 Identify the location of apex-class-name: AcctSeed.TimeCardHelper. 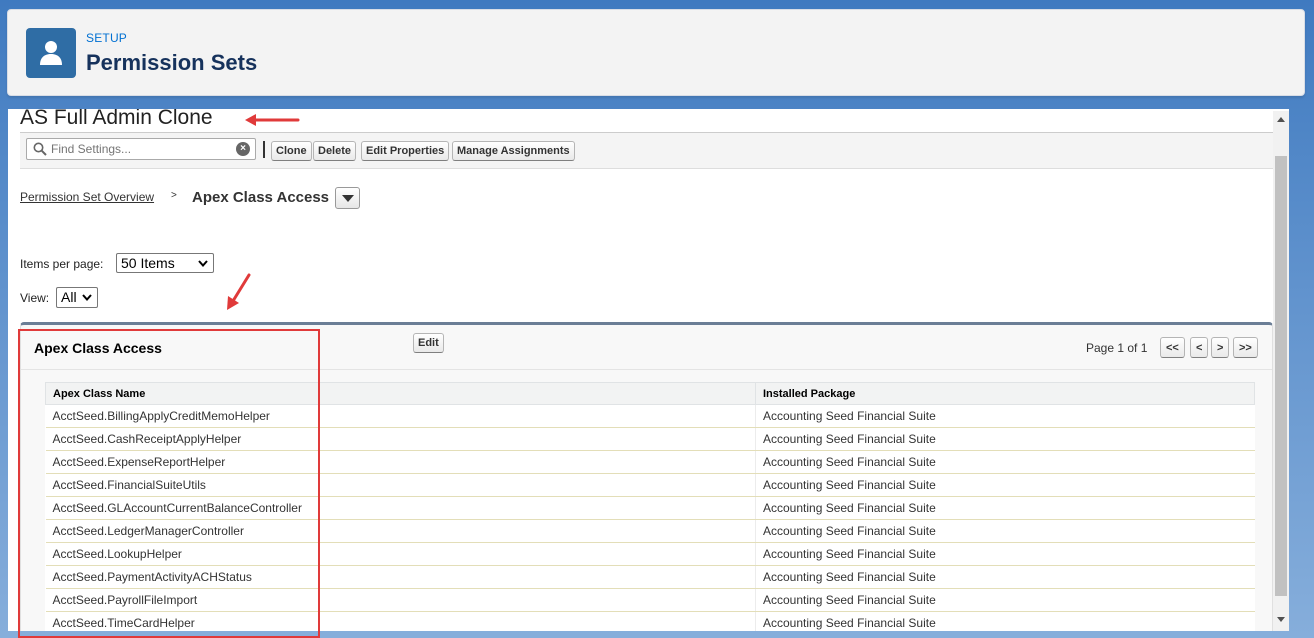
(400, 621).